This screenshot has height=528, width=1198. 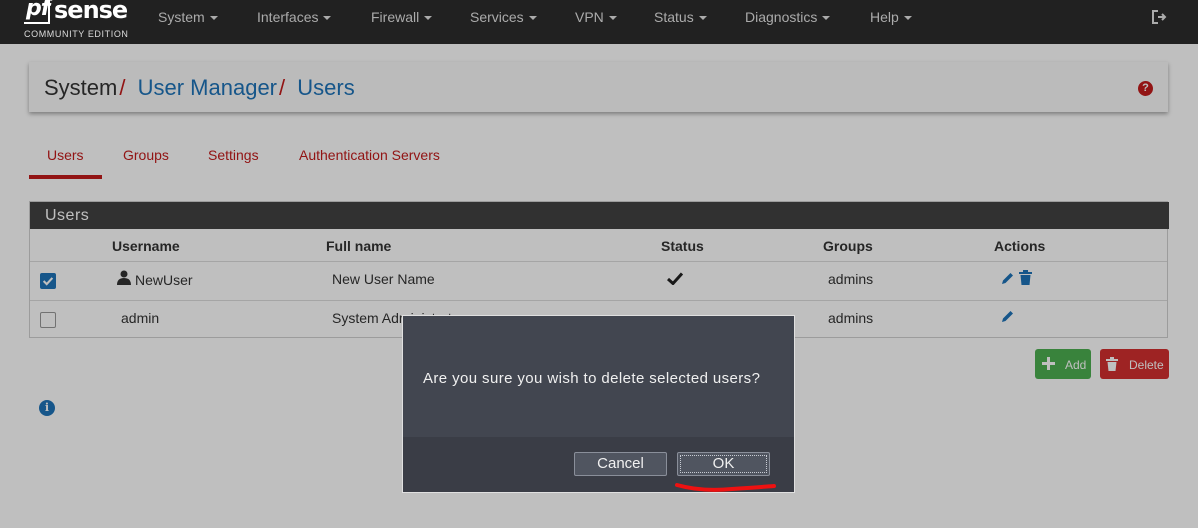 What do you see at coordinates (395, 17) in the screenshot?
I see `nav-menu-label: Firewall` at bounding box center [395, 17].